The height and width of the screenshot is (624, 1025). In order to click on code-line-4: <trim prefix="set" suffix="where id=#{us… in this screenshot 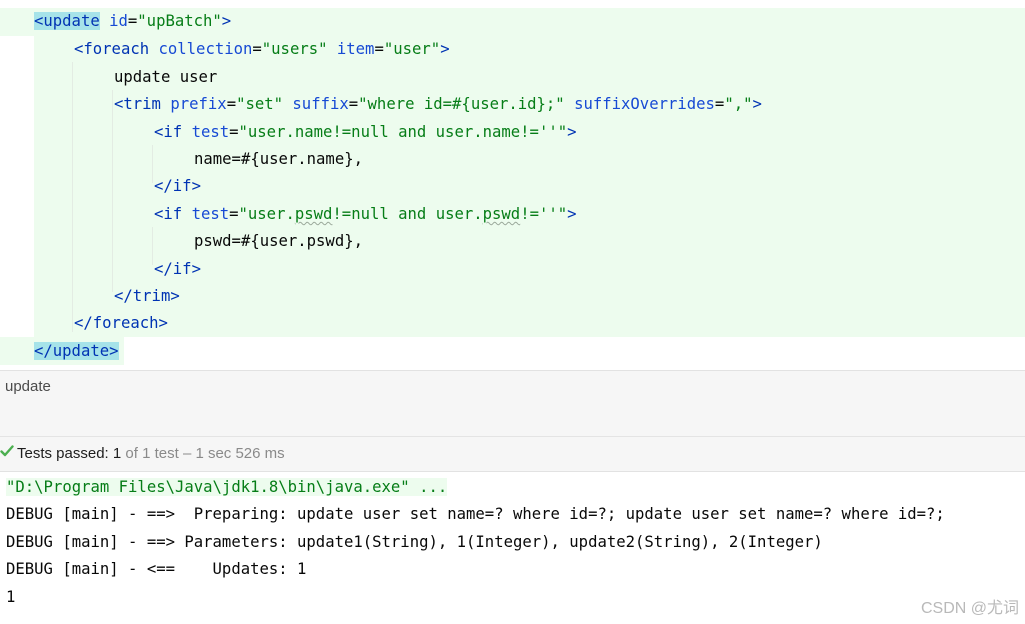, I will do `click(438, 104)`.